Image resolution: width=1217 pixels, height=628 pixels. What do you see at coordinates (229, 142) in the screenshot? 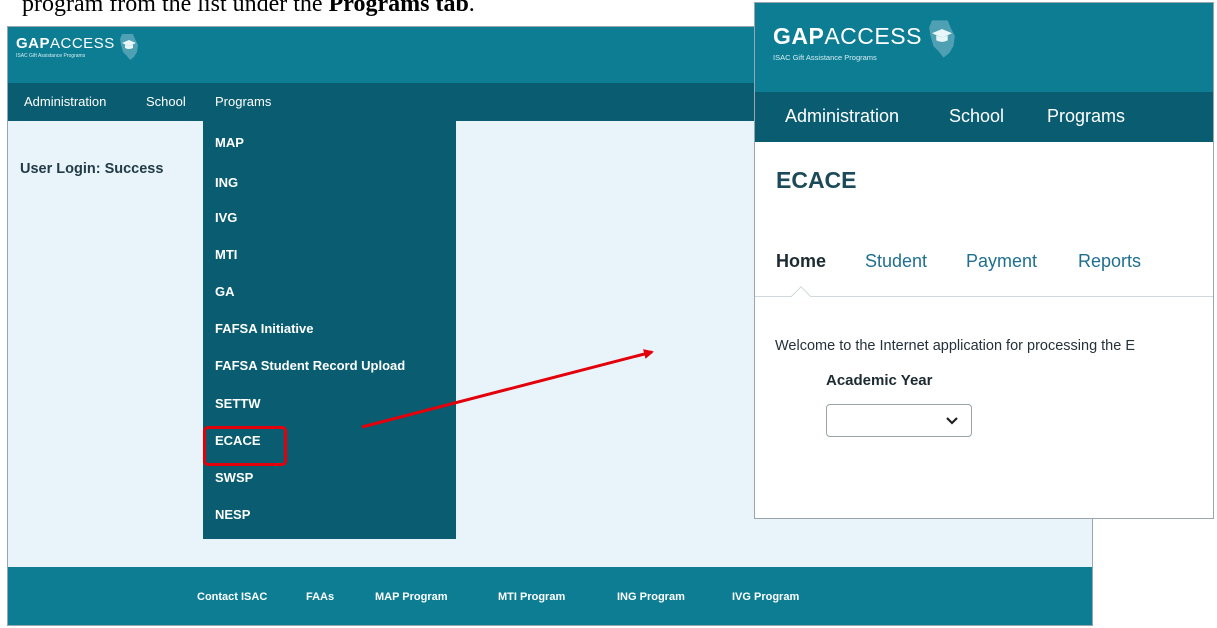
I see `menu-item-map: MAP` at bounding box center [229, 142].